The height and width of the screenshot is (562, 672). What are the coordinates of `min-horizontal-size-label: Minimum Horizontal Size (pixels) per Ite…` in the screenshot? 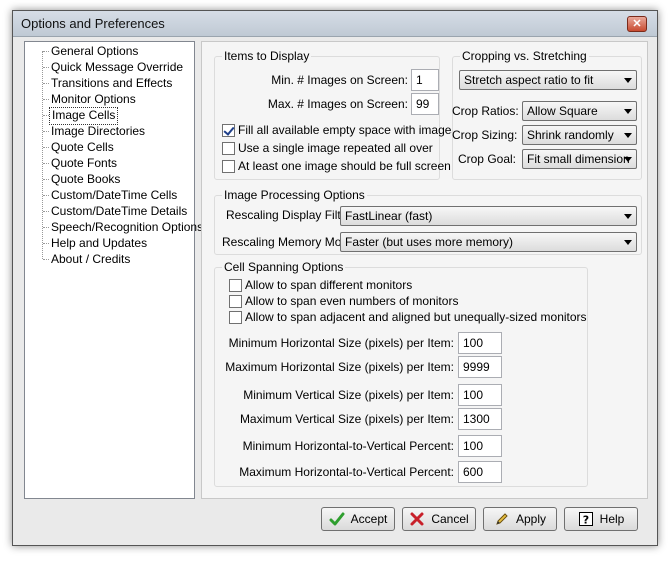 It's located at (341, 343).